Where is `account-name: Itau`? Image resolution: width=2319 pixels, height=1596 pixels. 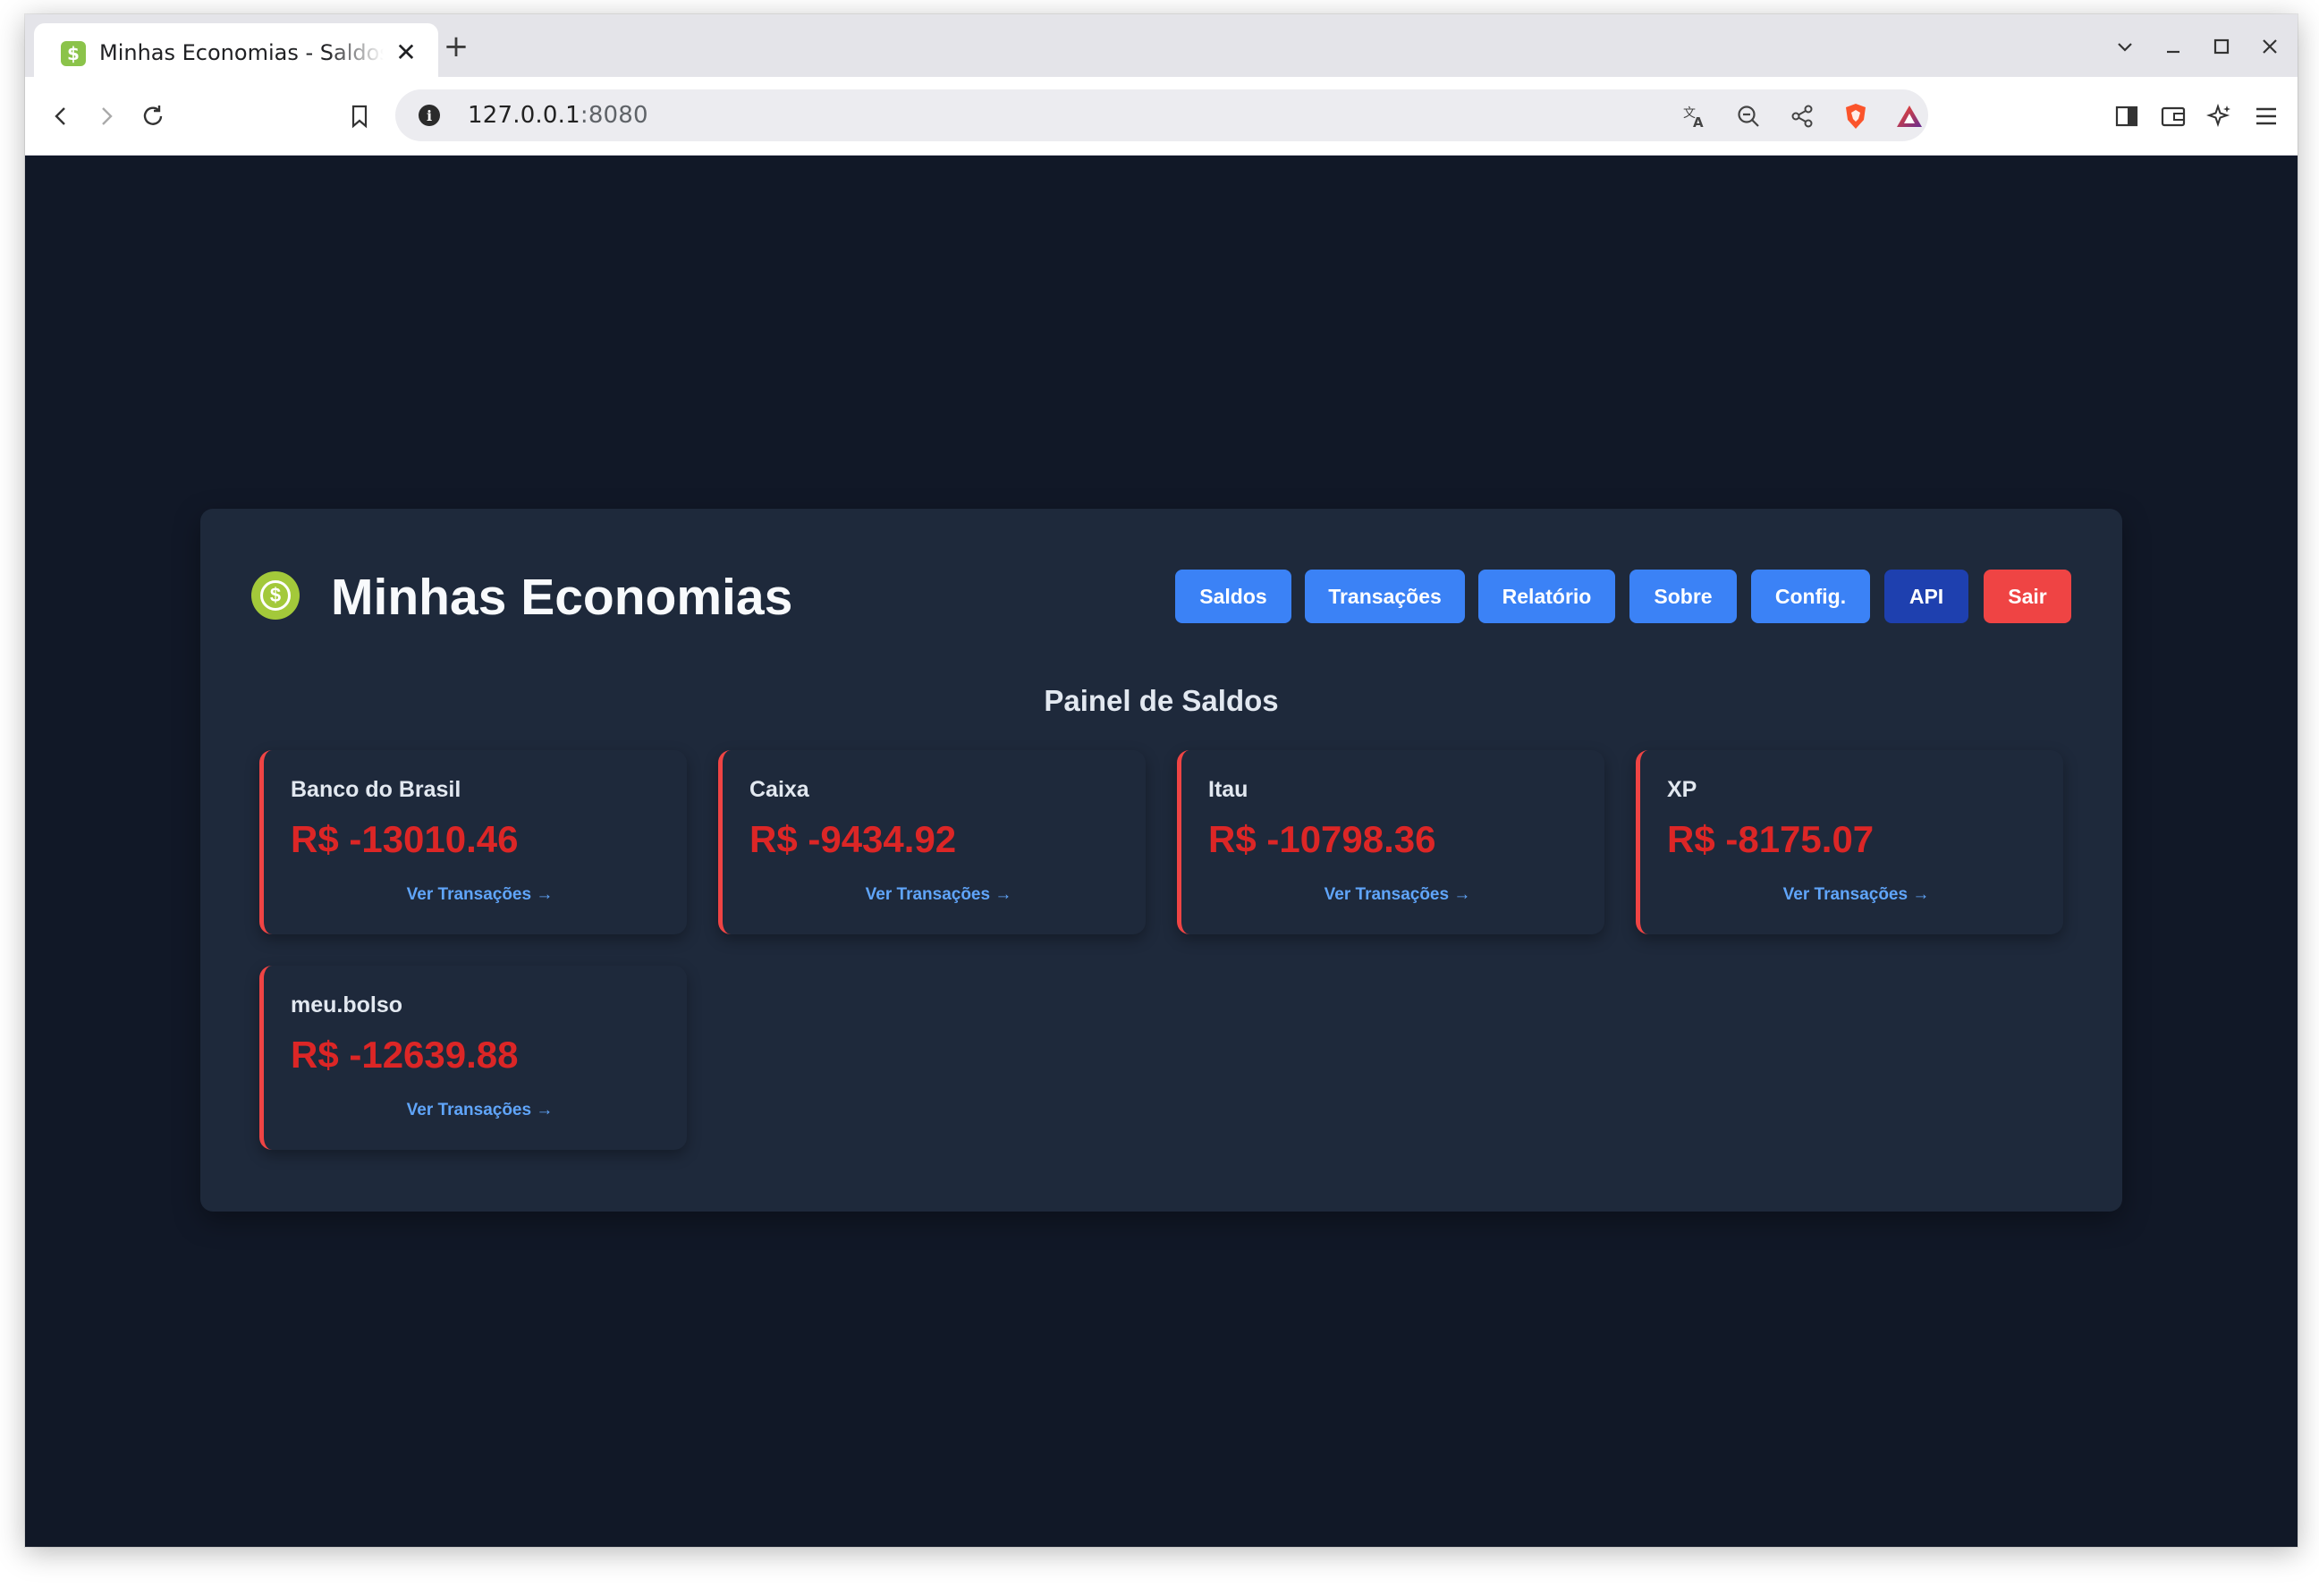
account-name: Itau is located at coordinates (1228, 789).